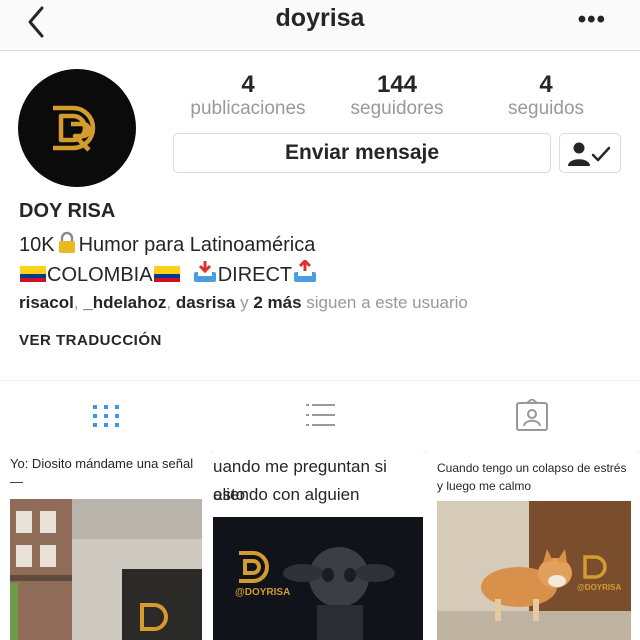 Image resolution: width=640 pixels, height=640 pixels. Describe the element at coordinates (305, 271) in the screenshot. I see `outbox-tray-icon` at that location.